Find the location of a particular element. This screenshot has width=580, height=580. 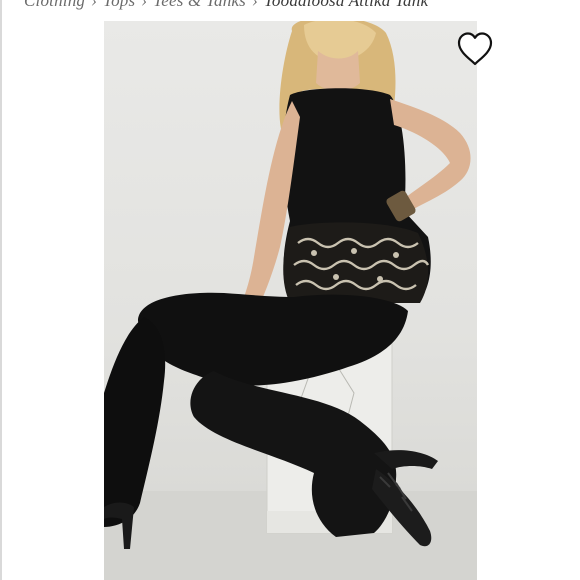

left-divider is located at coordinates (1, 290).